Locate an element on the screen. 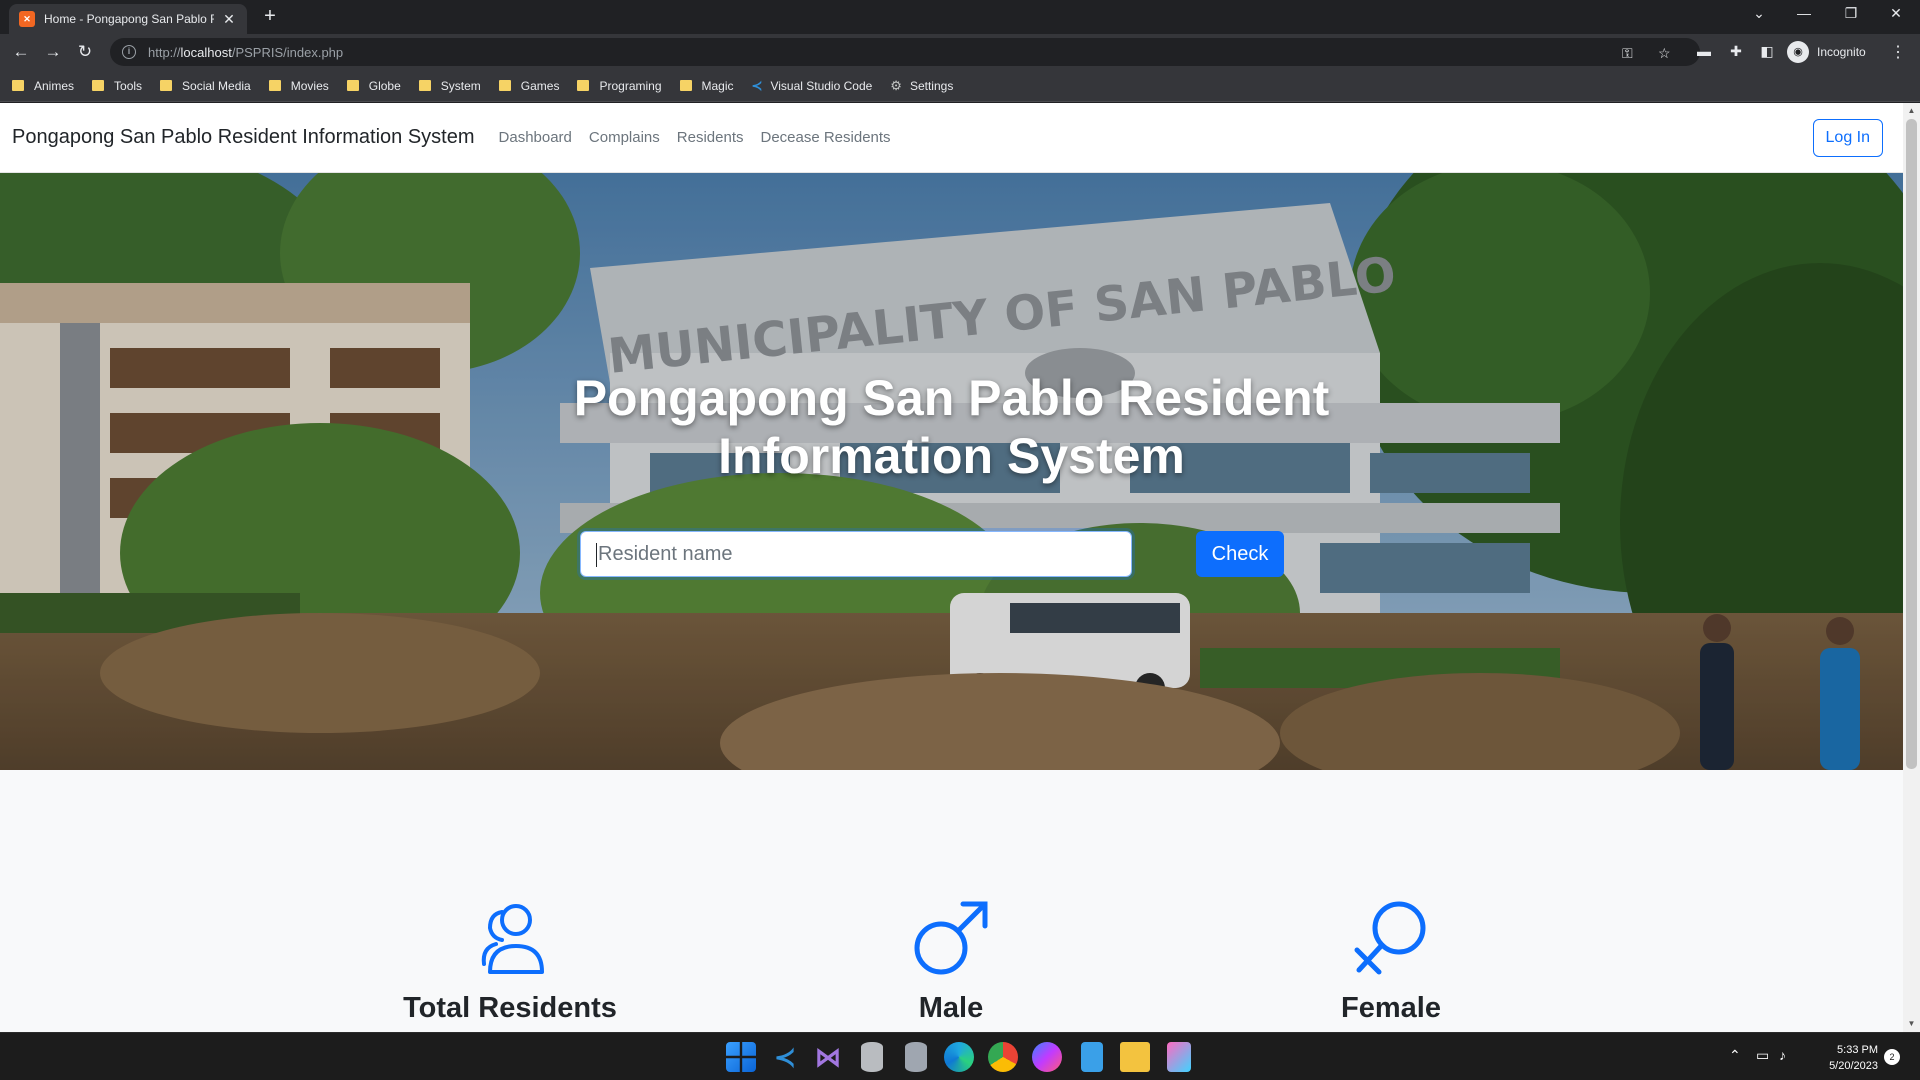 This screenshot has width=1920, height=1080. bookmark-programing: Programing is located at coordinates (619, 86).